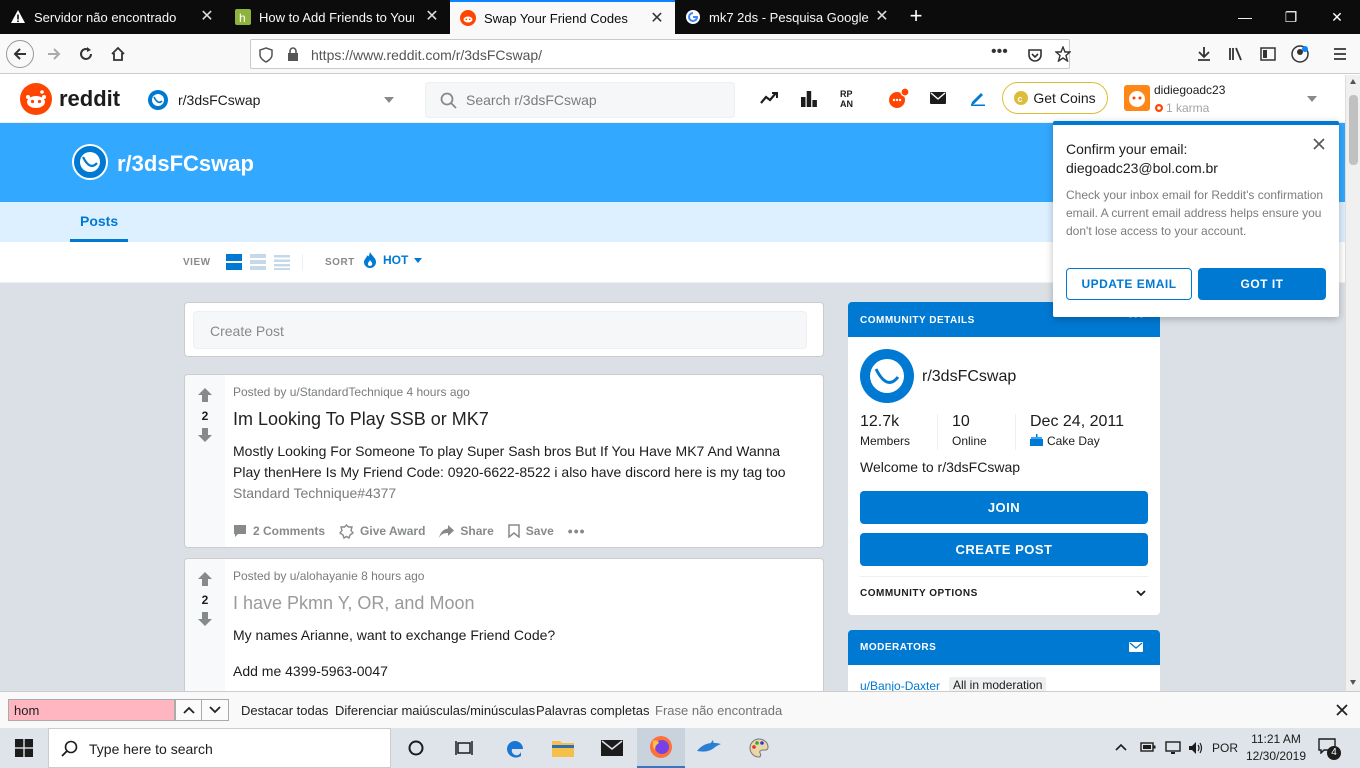 The width and height of the screenshot is (1360, 768). Describe the element at coordinates (86, 54) in the screenshot. I see `reload-button` at that location.